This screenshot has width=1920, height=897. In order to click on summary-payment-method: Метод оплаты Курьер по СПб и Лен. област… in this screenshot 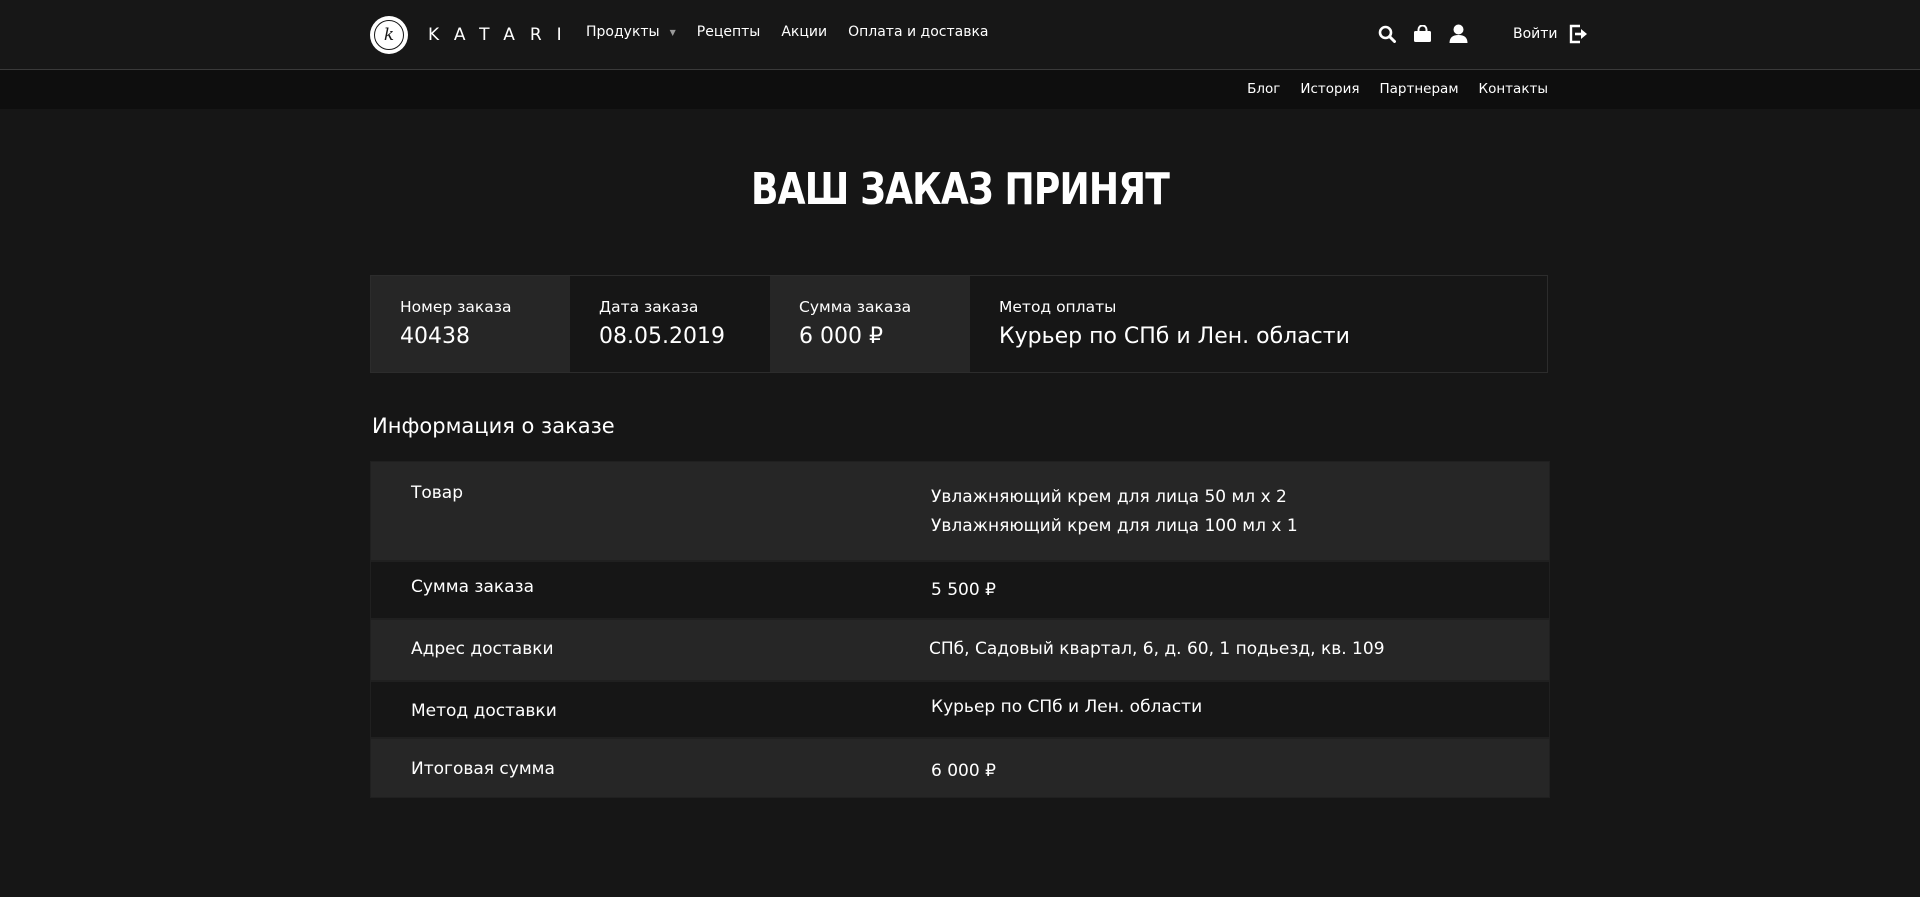, I will do `click(1174, 323)`.